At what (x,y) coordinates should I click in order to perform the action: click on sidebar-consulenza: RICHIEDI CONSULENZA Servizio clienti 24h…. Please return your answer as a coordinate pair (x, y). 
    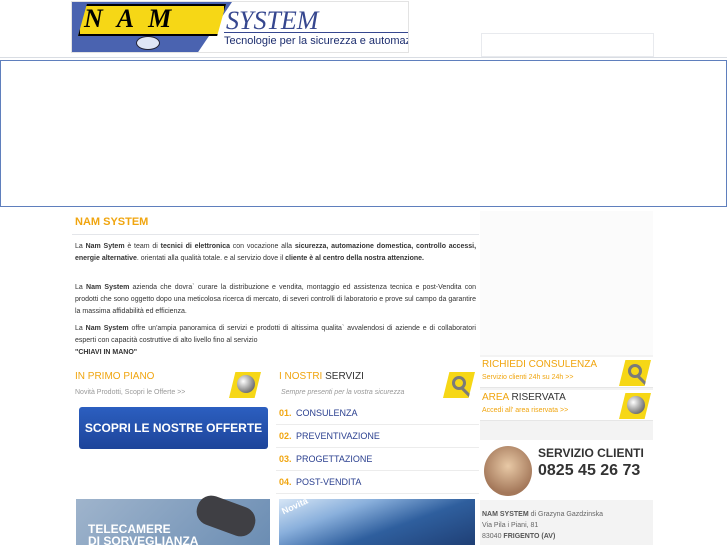
    Looking at the image, I should click on (566, 372).